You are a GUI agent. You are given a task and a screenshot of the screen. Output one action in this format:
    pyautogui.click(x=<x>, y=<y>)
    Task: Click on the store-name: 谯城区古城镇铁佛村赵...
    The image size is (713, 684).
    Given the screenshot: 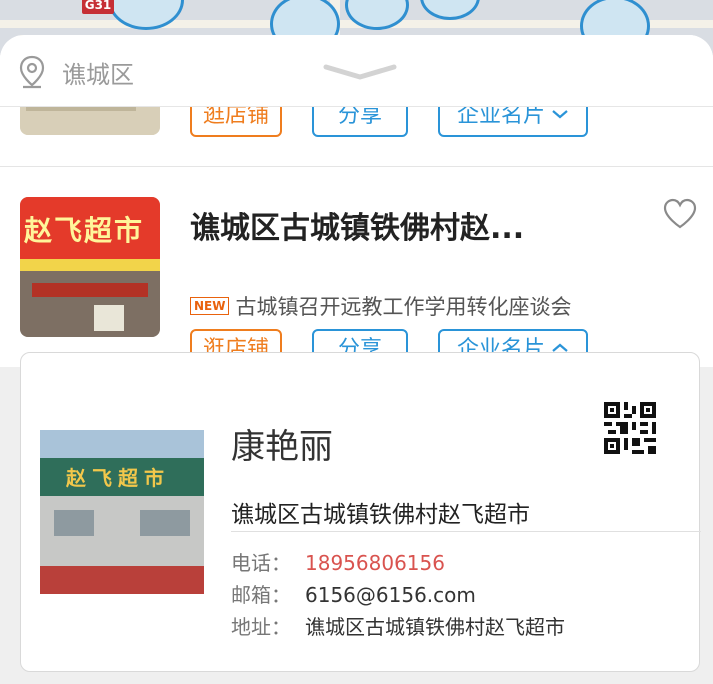 What is the action you would take?
    pyautogui.click(x=357, y=225)
    